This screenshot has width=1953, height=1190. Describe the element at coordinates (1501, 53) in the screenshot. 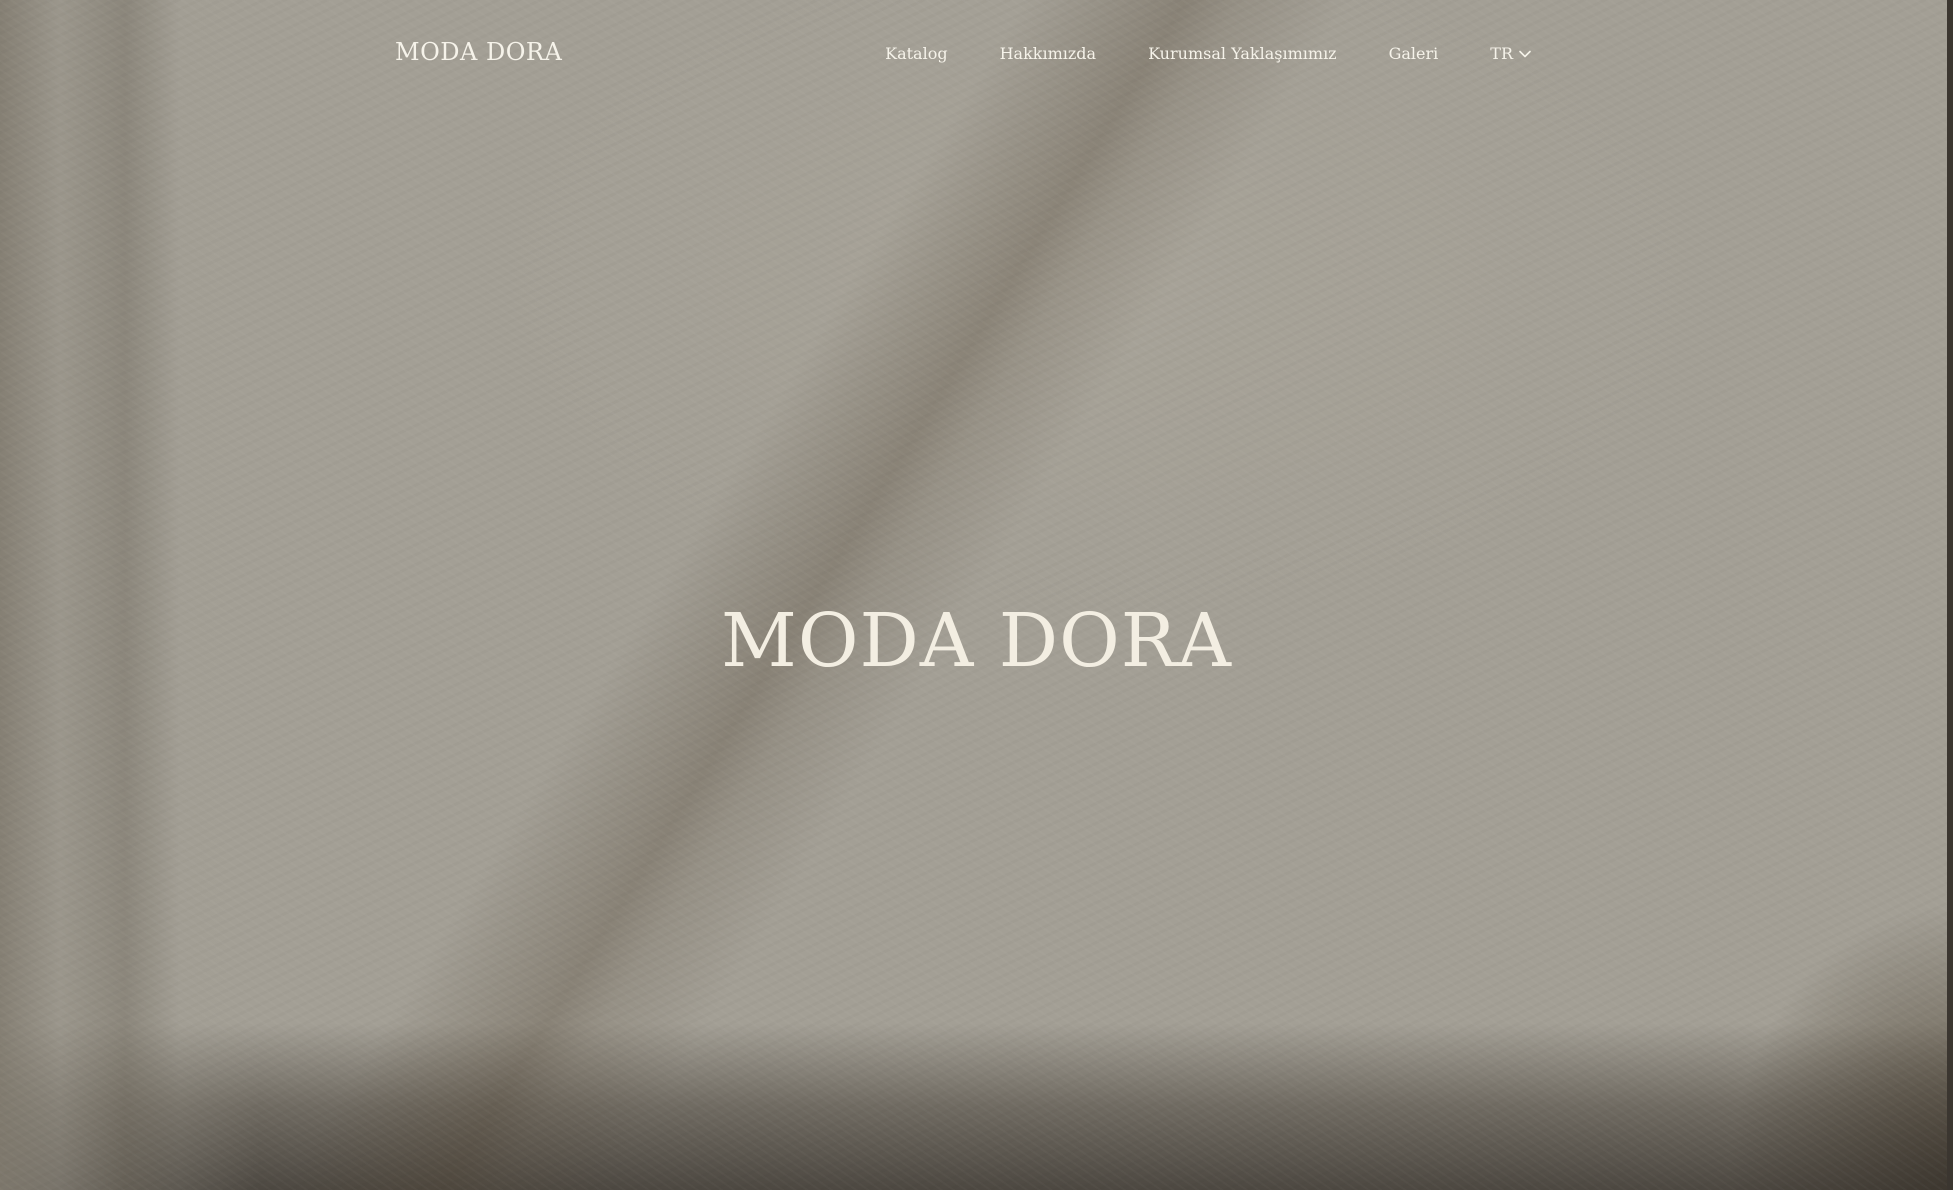

I see `language-selected-label: TR` at that location.